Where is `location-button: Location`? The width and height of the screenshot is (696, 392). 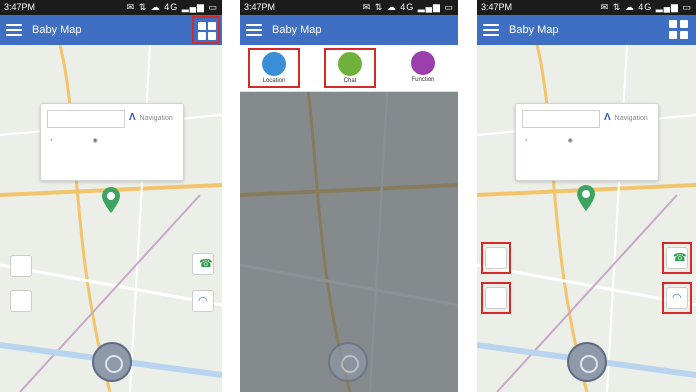
location-button: Location is located at coordinates (274, 68).